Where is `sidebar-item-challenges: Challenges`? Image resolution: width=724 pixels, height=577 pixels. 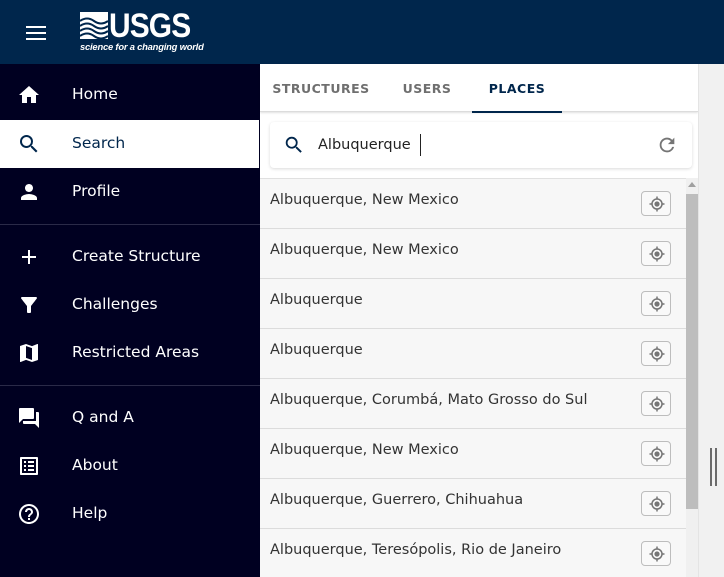
sidebar-item-challenges: Challenges is located at coordinates (129, 305).